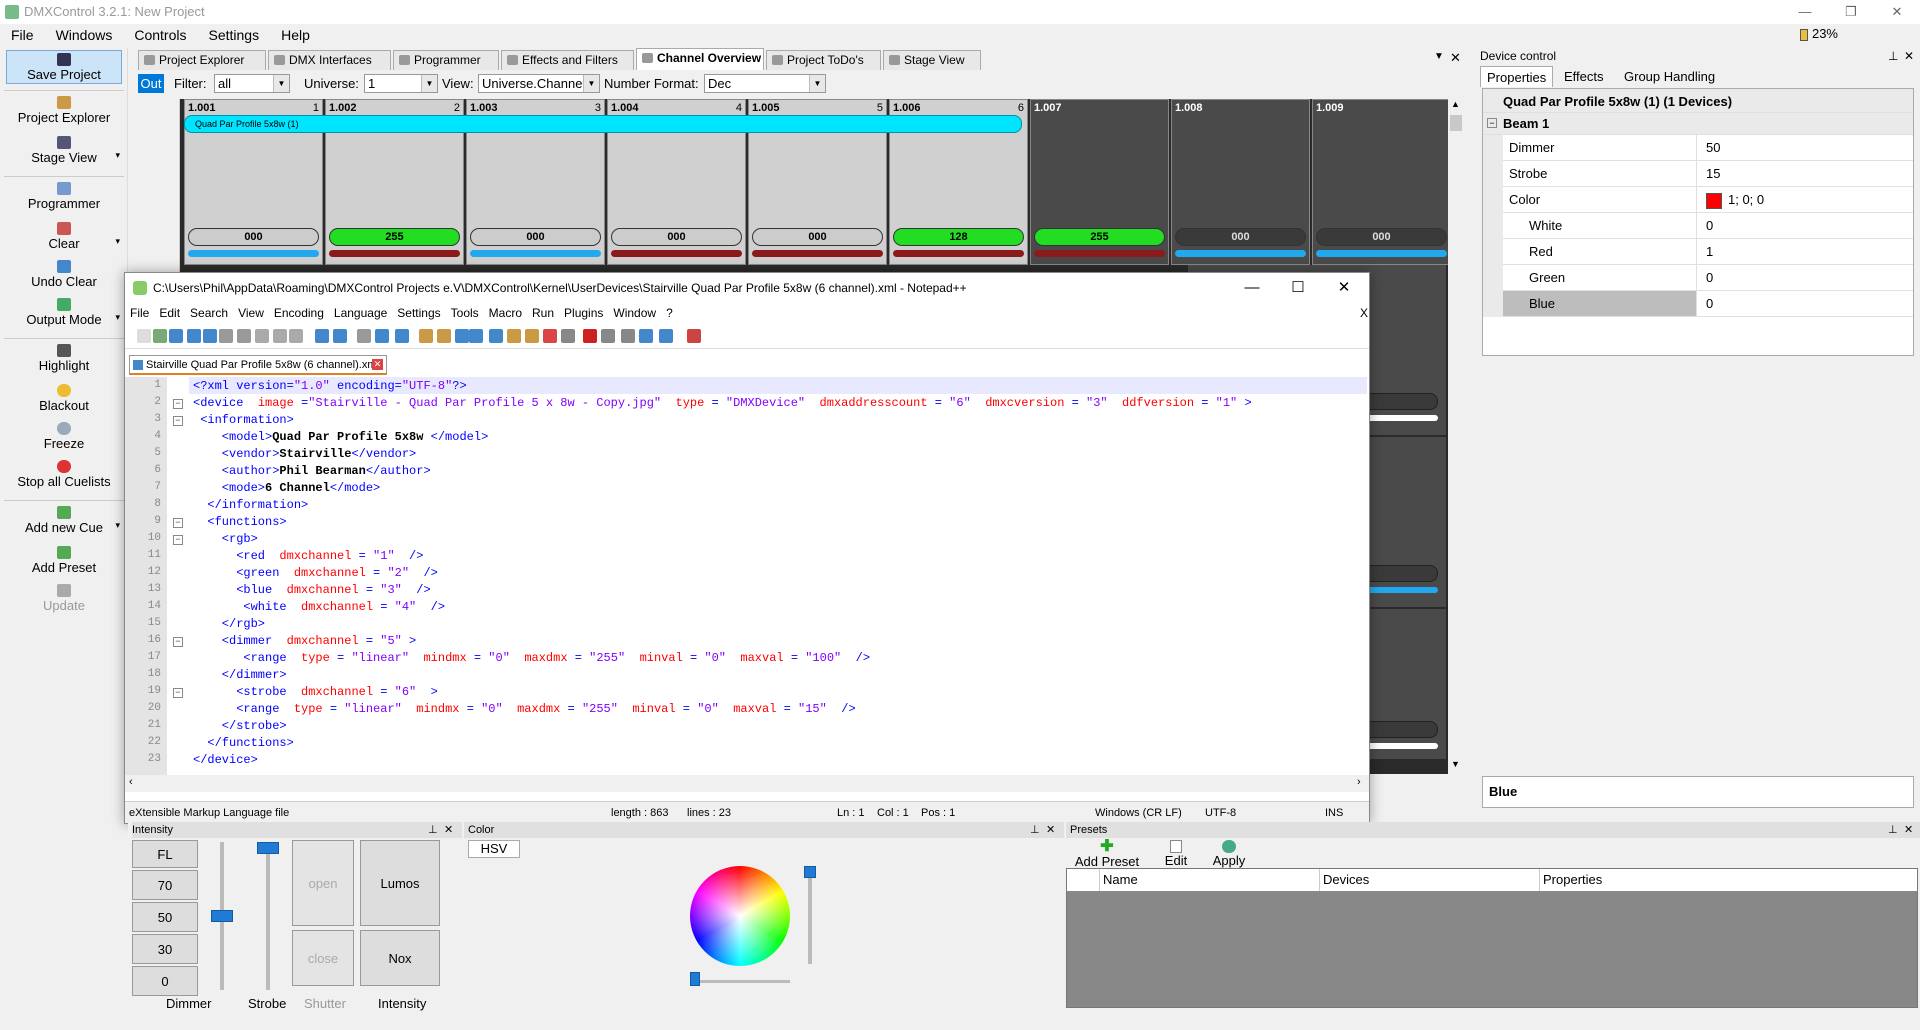 Image resolution: width=1920 pixels, height=1030 pixels. I want to click on color-swatch, so click(1714, 200).